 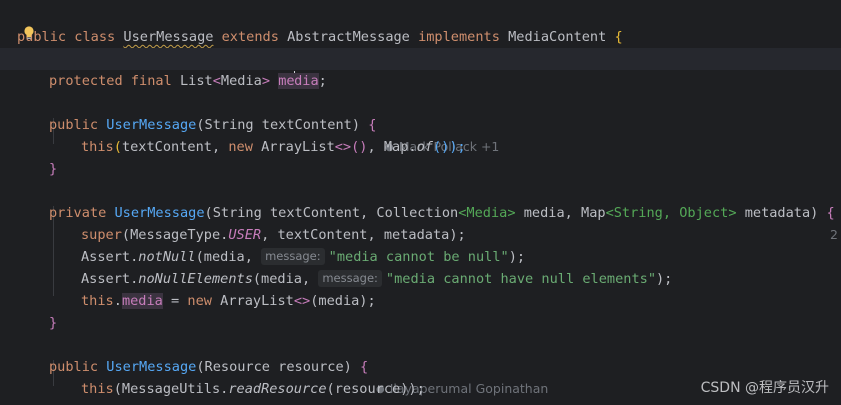 What do you see at coordinates (266, 81) in the screenshot?
I see `generic-close: >` at bounding box center [266, 81].